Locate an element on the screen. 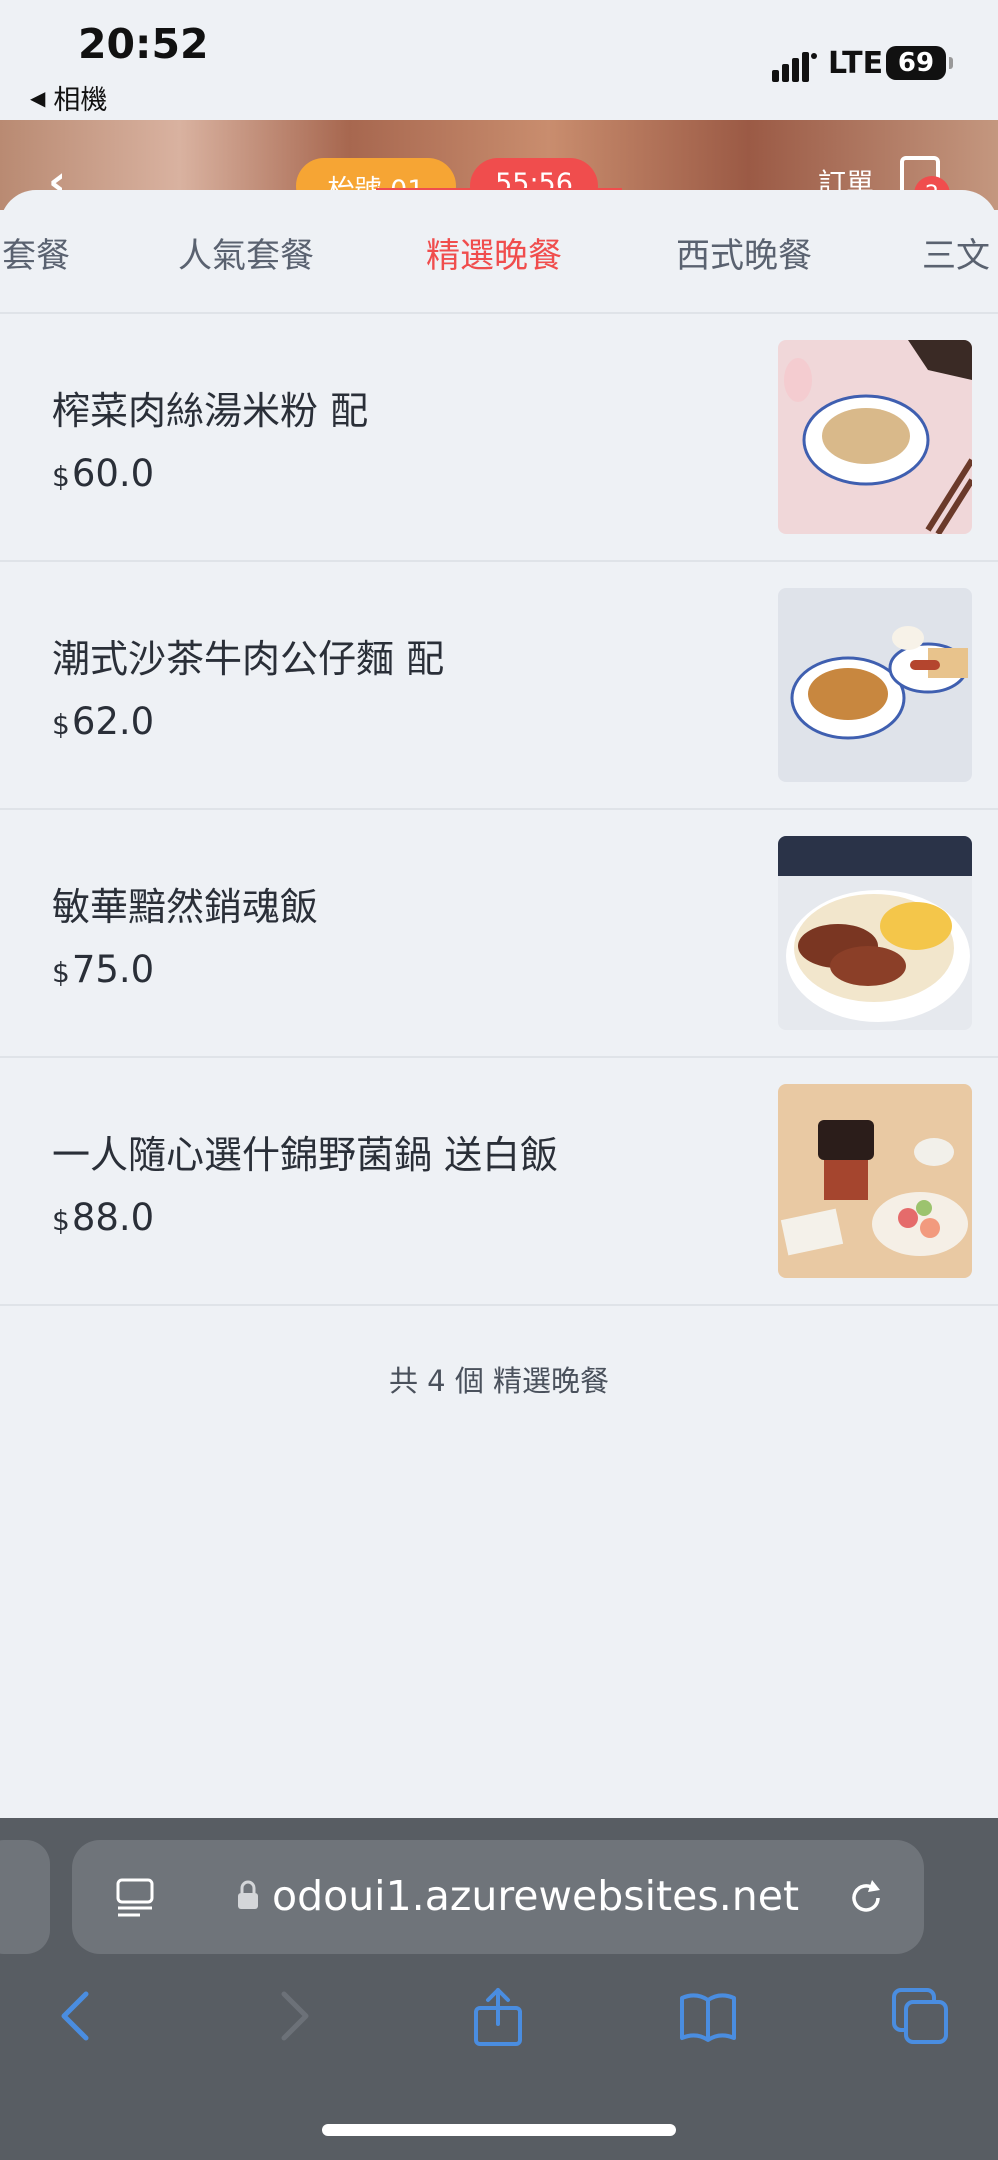 The image size is (998, 2160). item-price: $60.0 is located at coordinates (103, 473).